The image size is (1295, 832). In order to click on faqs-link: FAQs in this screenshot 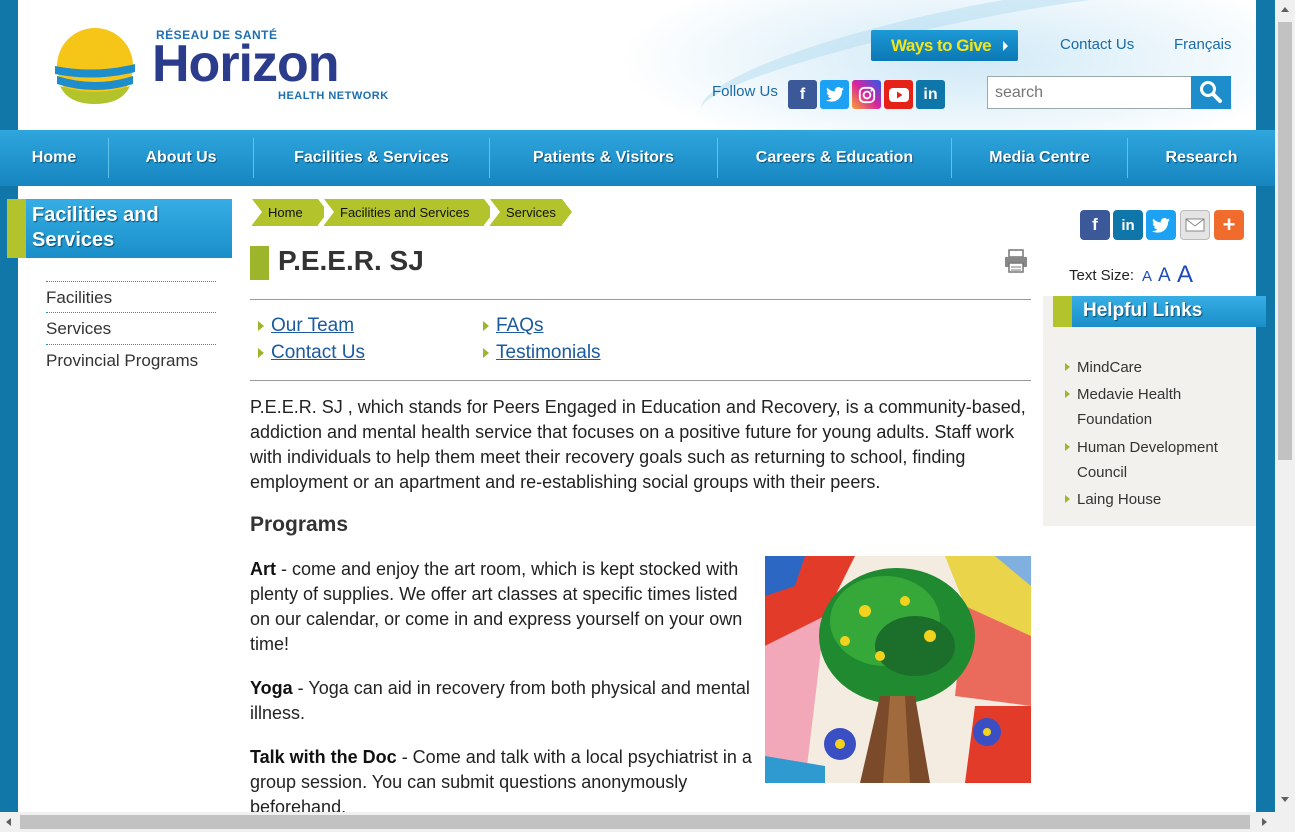, I will do `click(520, 326)`.